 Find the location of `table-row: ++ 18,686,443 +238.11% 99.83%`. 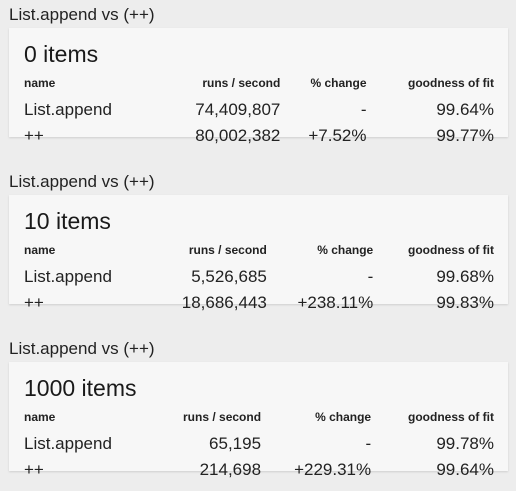

table-row: ++ 18,686,443 +238.11% 99.83% is located at coordinates (259, 303).